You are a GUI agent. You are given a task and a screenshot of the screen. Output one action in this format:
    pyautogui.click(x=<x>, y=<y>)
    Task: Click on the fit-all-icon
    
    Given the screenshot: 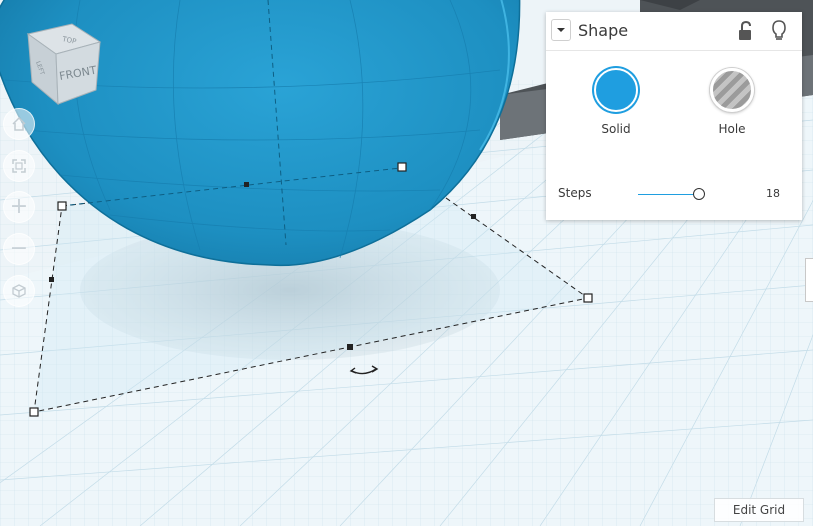 What is the action you would take?
    pyautogui.click(x=19, y=166)
    